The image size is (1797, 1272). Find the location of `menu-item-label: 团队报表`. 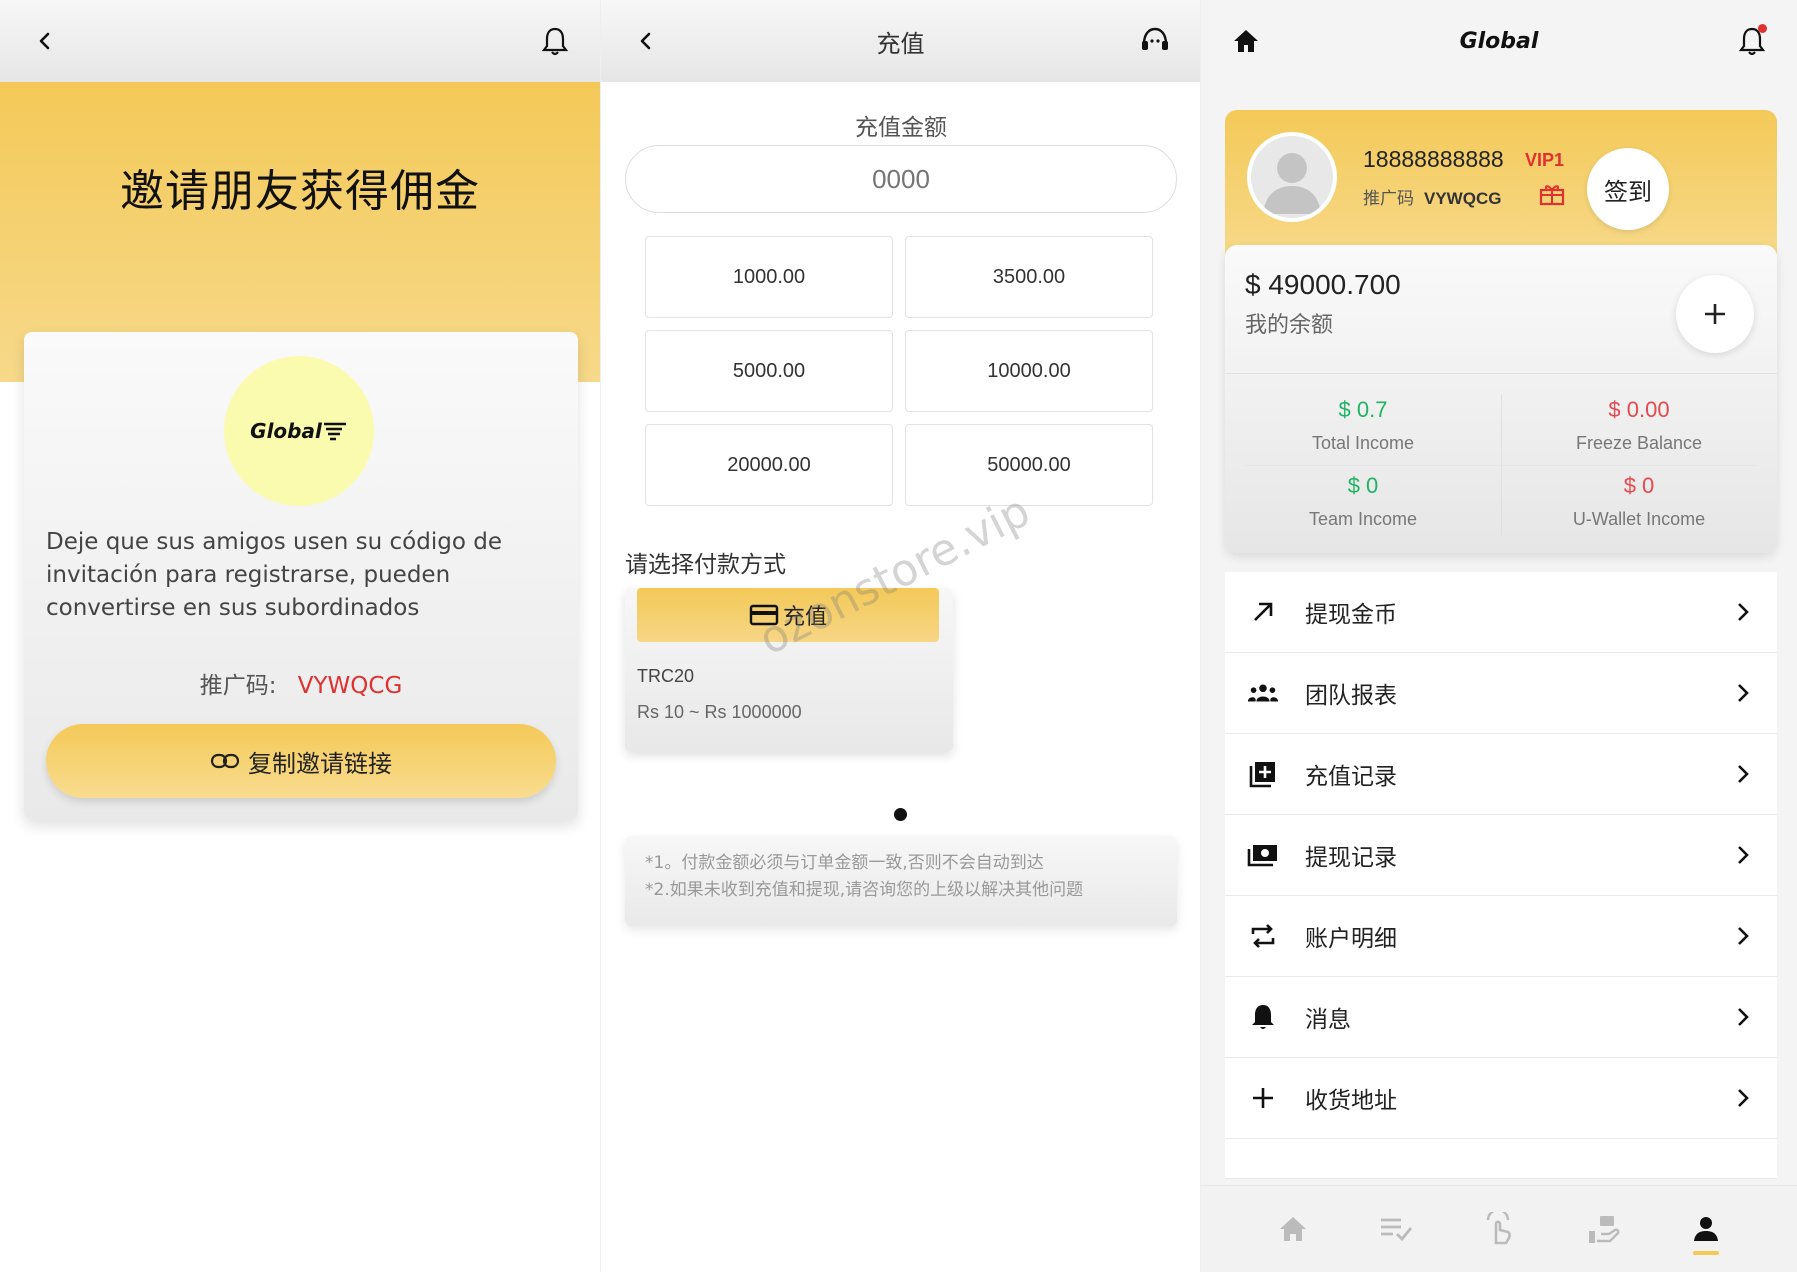

menu-item-label: 团队报表 is located at coordinates (1351, 696).